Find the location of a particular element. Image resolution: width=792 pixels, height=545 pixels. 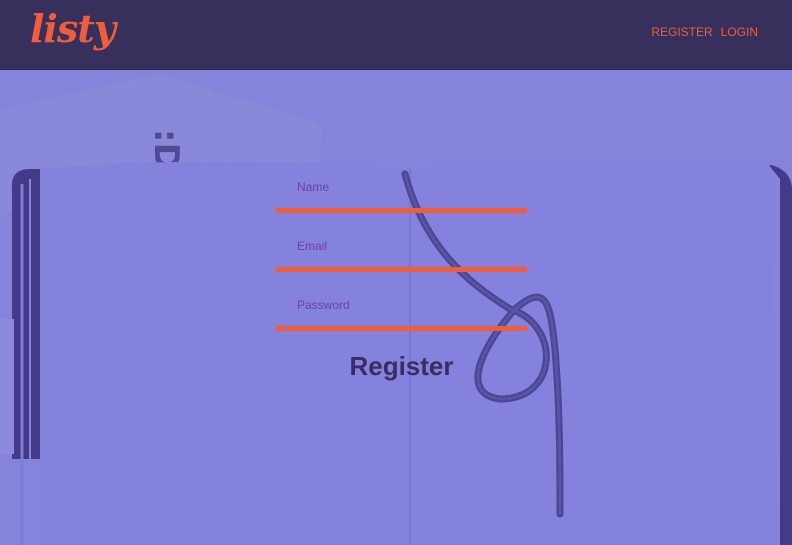

password-field: Password is located at coordinates (401, 312).